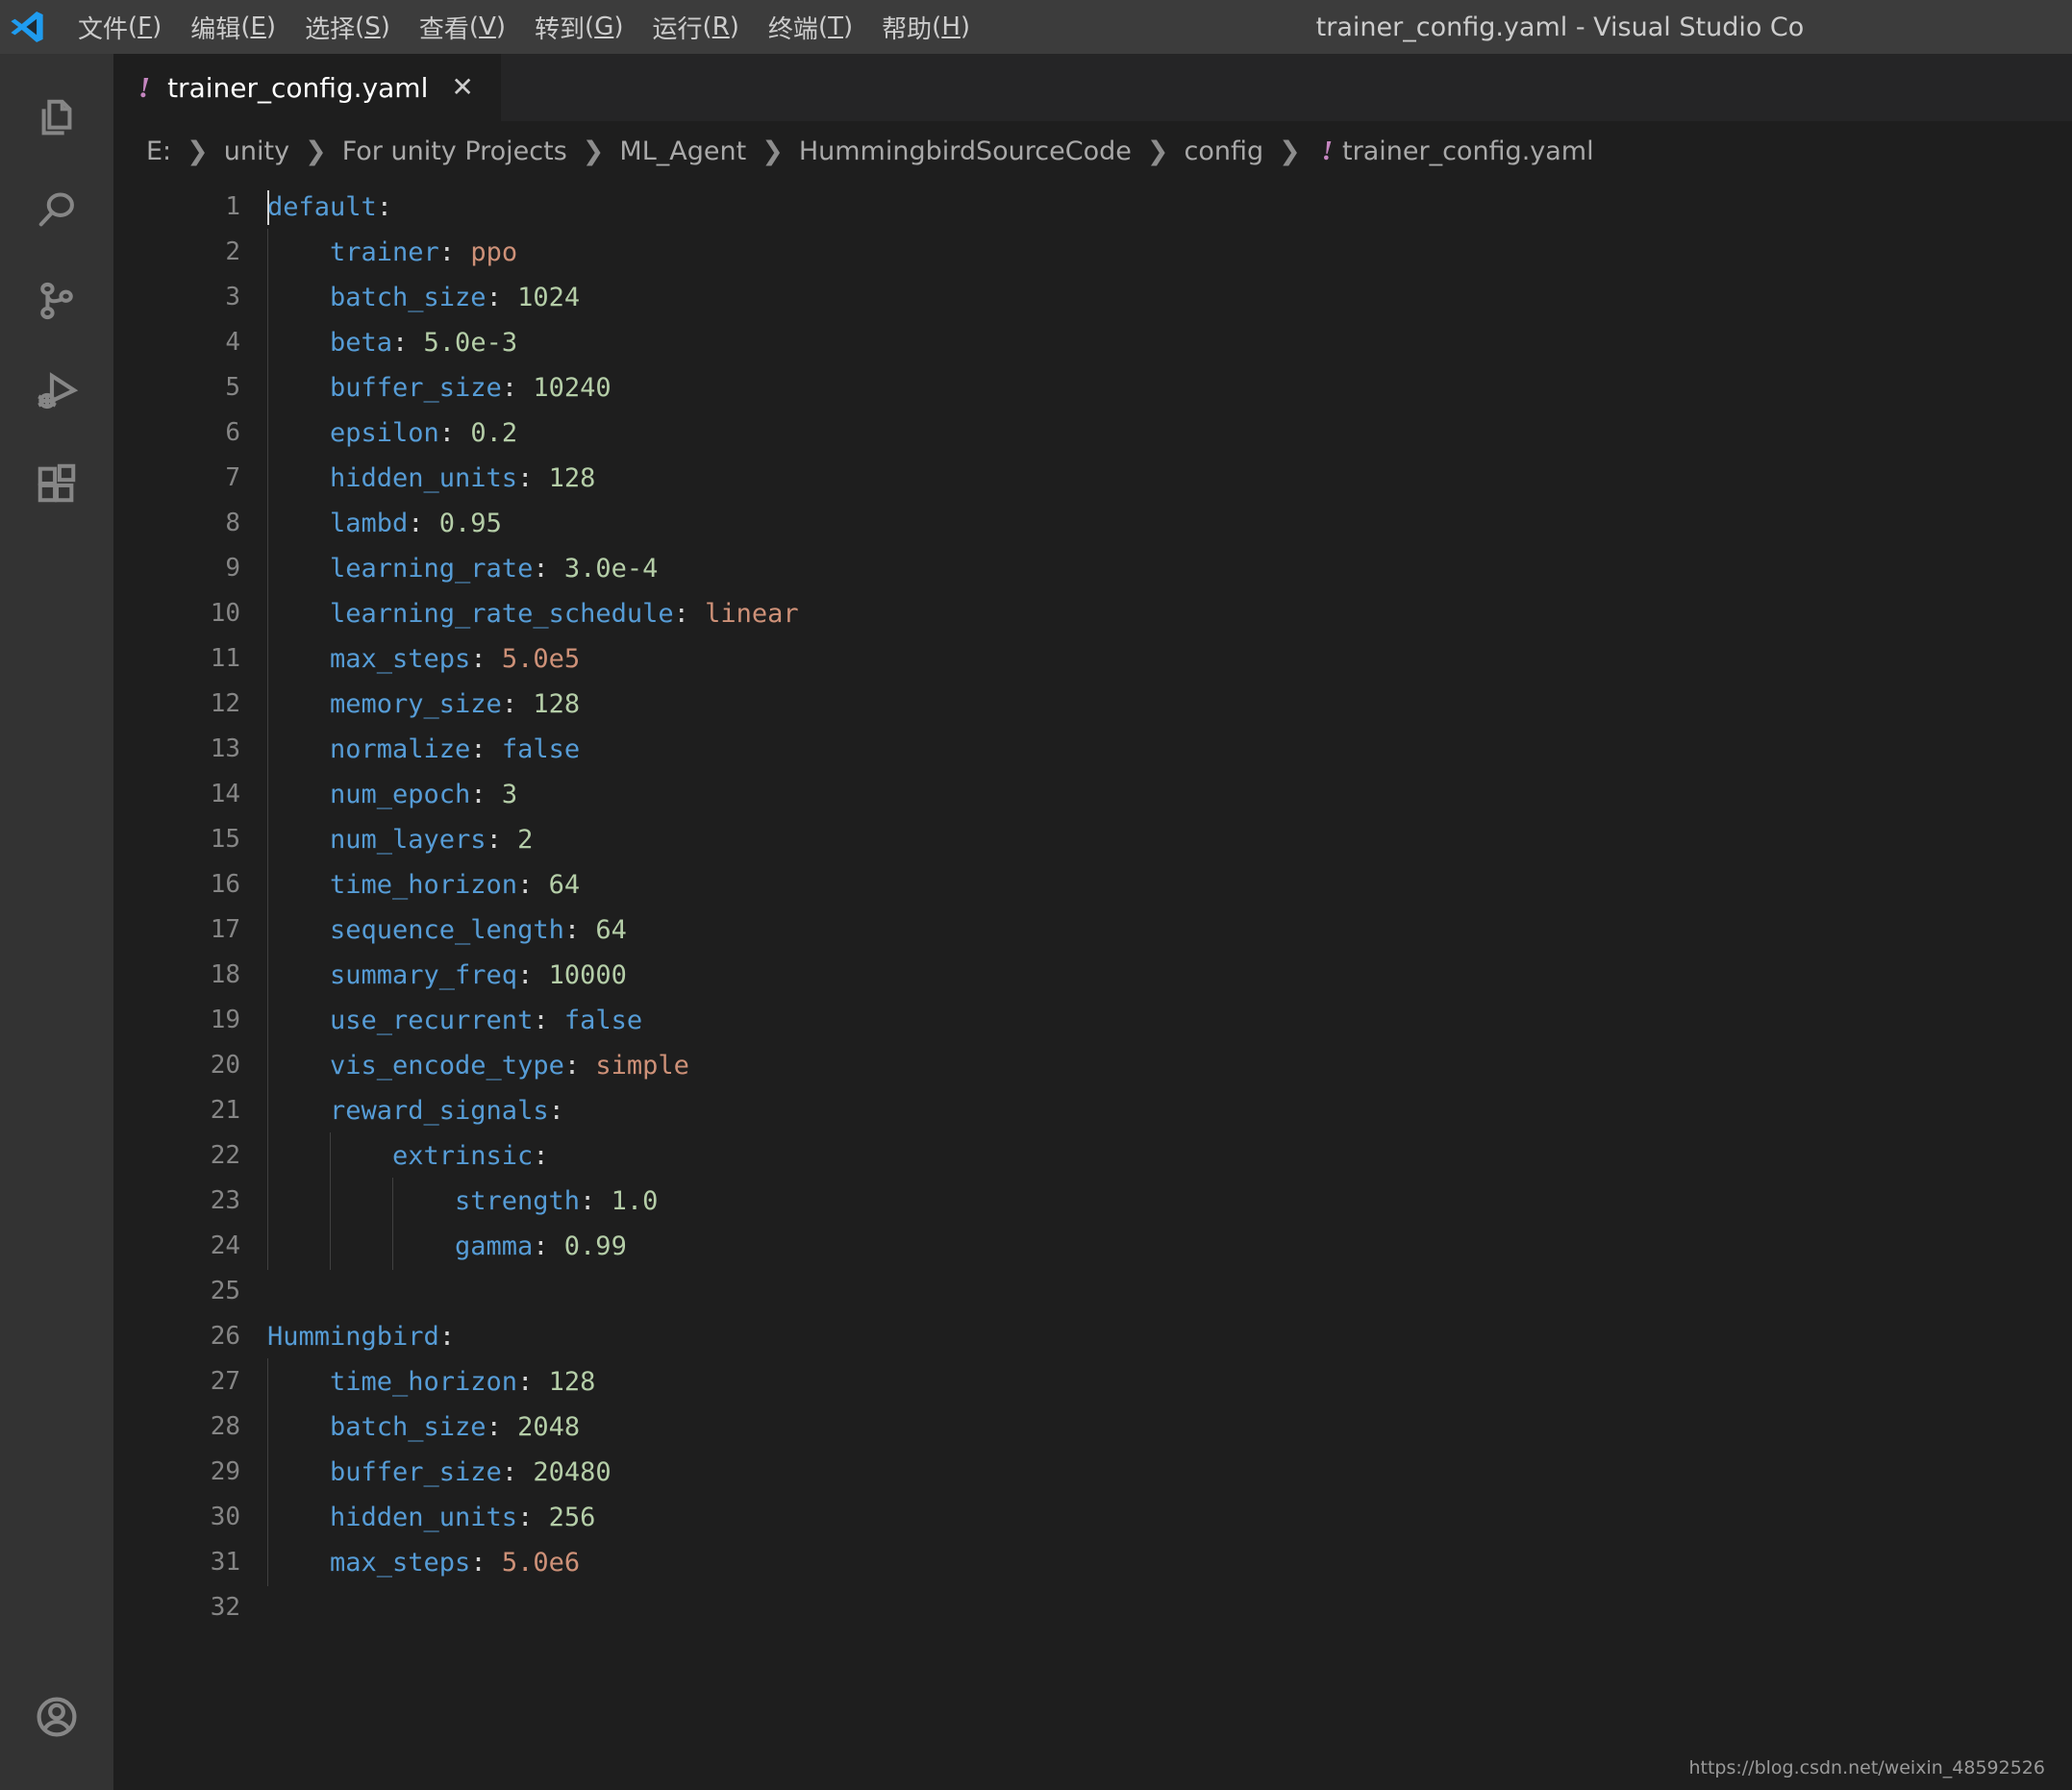  What do you see at coordinates (225, 974) in the screenshot?
I see `line-number: 18` at bounding box center [225, 974].